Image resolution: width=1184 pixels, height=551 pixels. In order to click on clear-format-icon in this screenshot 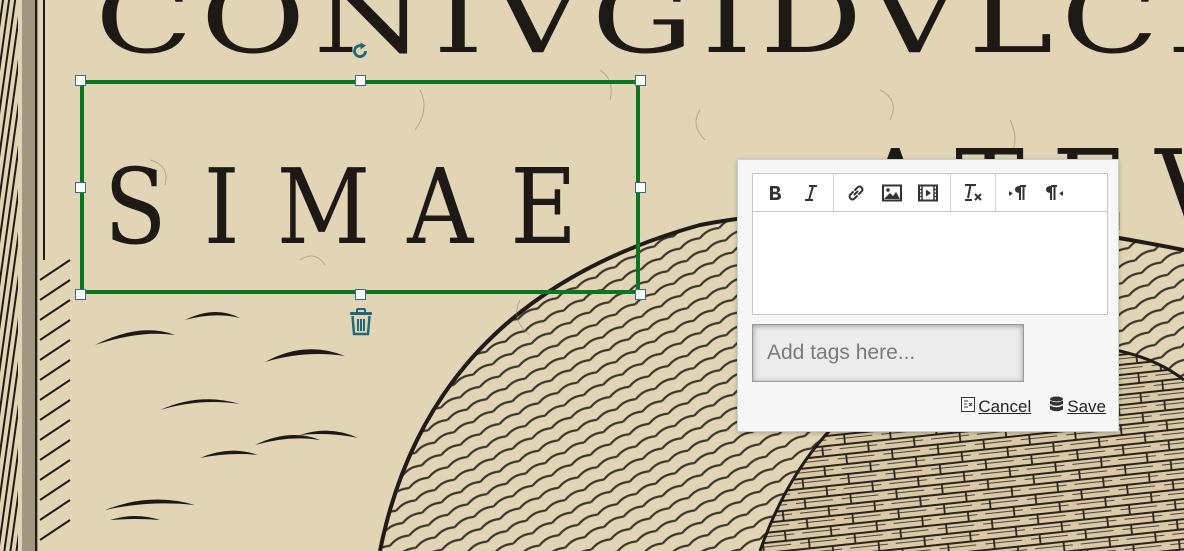, I will do `click(973, 193)`.